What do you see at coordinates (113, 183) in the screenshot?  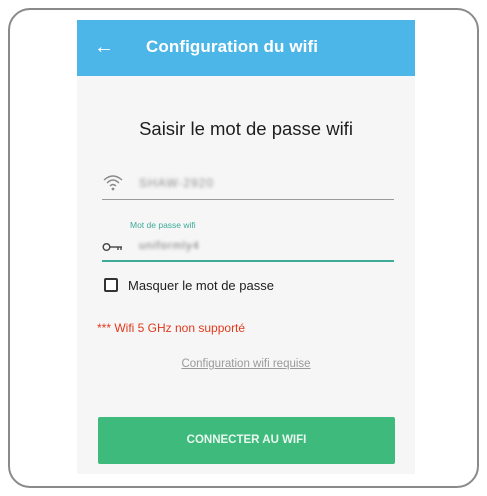 I see `wifi-icon` at bounding box center [113, 183].